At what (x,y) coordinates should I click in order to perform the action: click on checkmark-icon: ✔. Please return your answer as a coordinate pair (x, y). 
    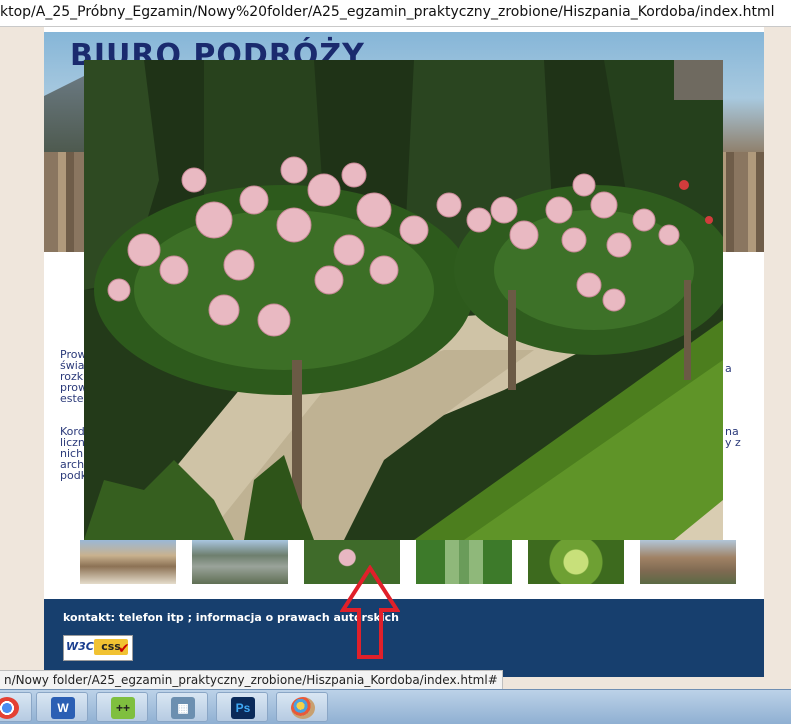
    Looking at the image, I should click on (124, 649).